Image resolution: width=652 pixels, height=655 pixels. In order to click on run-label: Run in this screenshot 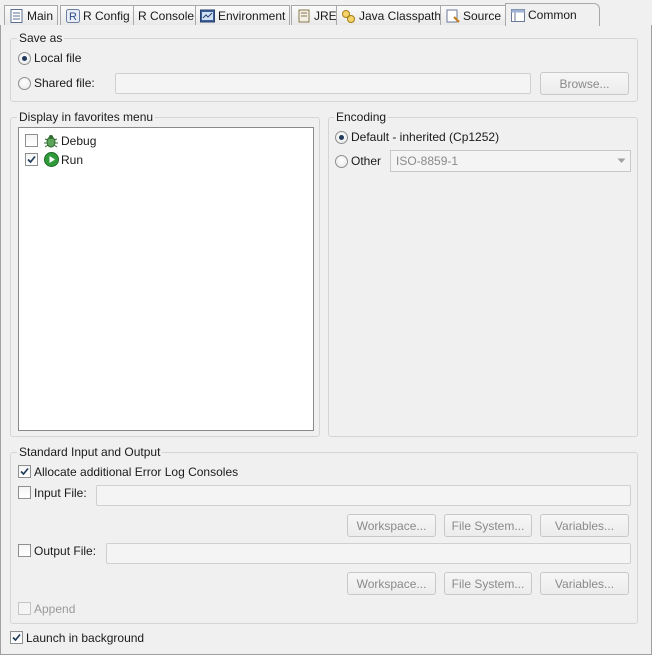, I will do `click(72, 160)`.